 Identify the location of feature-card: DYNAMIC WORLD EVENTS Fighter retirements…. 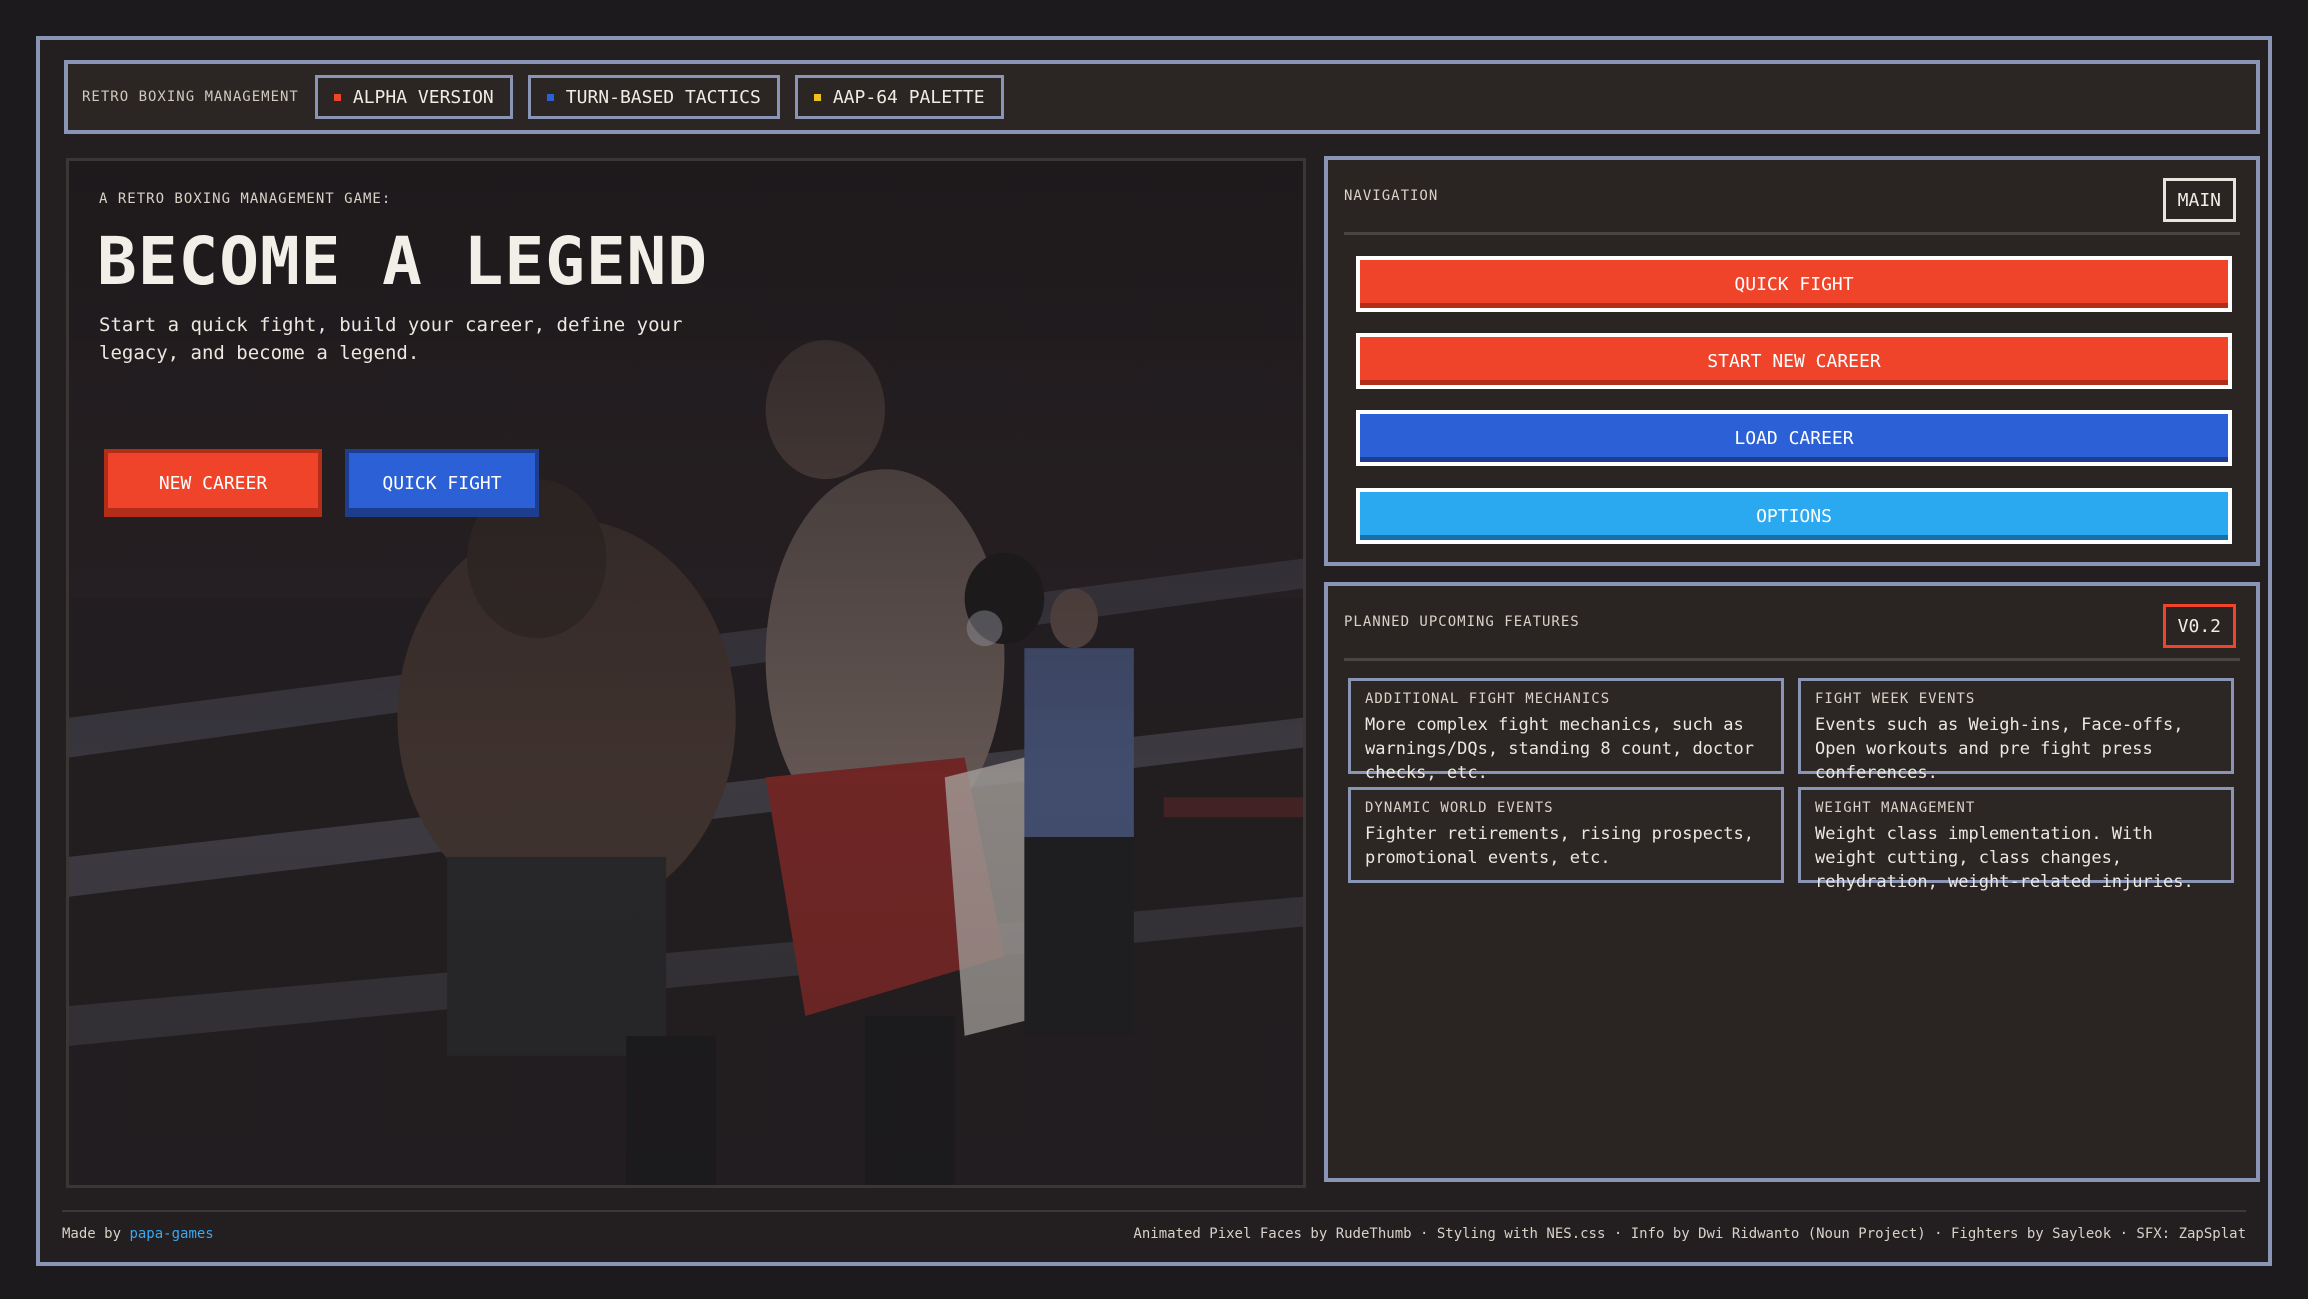
(1566, 835).